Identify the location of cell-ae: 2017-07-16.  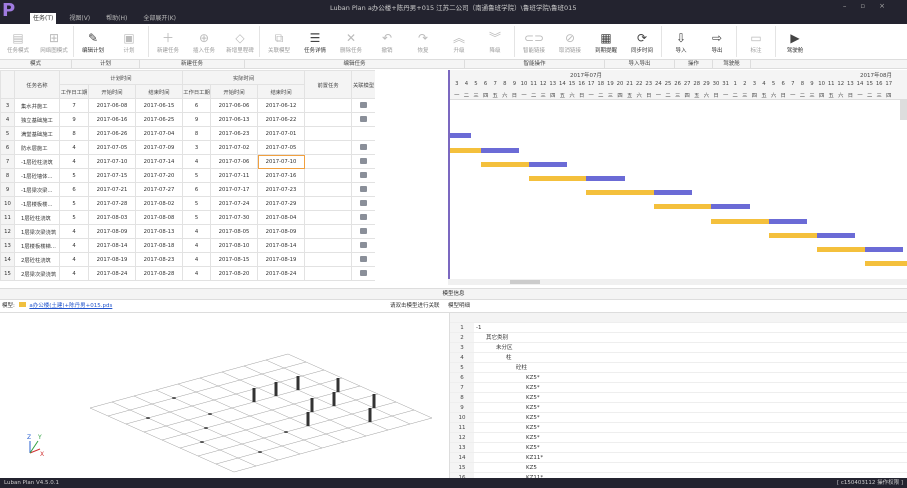
(281, 175).